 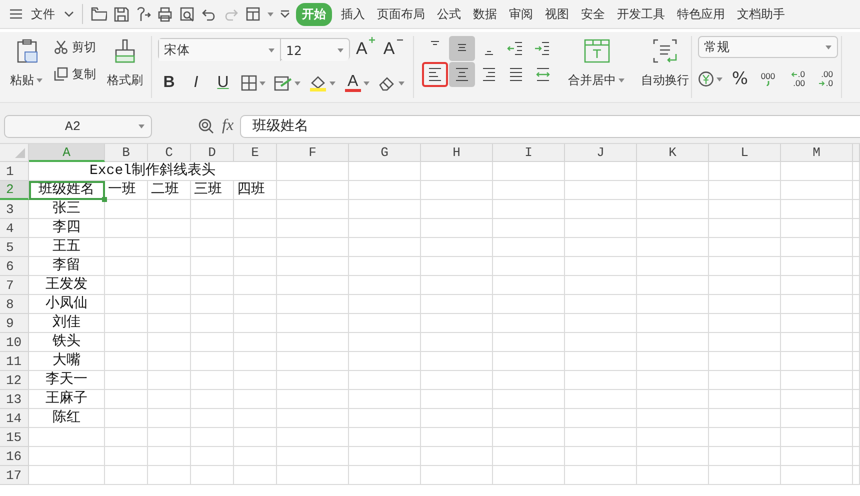 I want to click on italic-tool: I, so click(x=196, y=83).